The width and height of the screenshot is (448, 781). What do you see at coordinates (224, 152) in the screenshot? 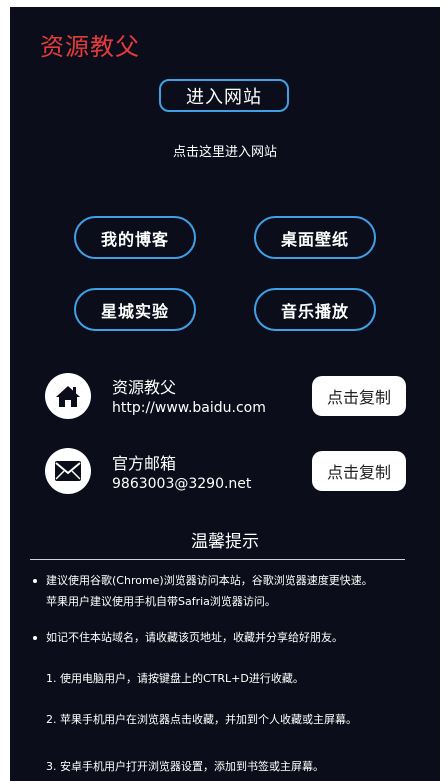
I see `enter-site-hint: 点击这里进入网站` at bounding box center [224, 152].